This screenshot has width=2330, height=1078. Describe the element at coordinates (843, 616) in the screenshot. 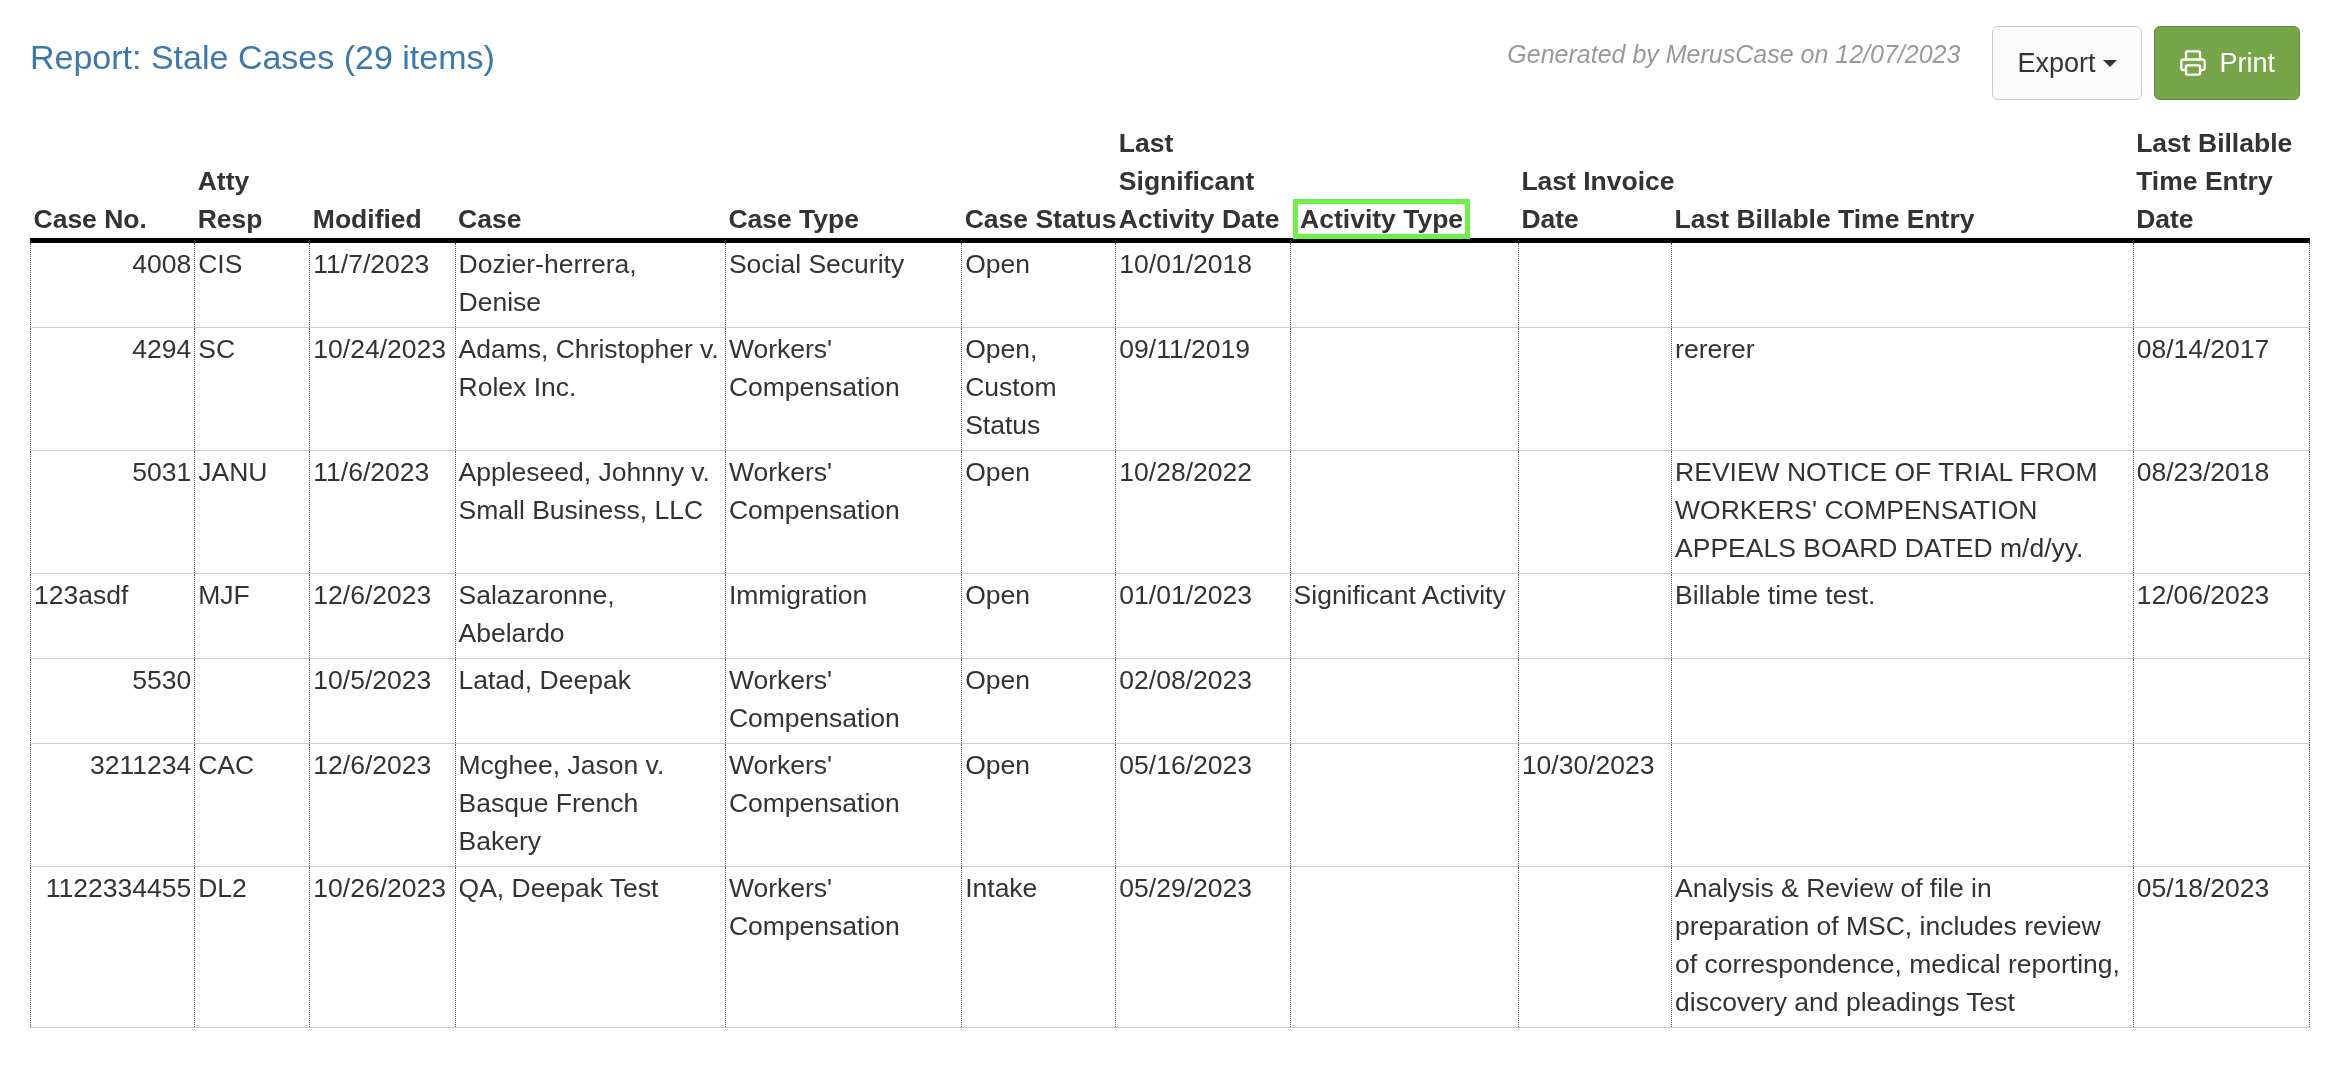

I see `table-cell: Immigration` at that location.